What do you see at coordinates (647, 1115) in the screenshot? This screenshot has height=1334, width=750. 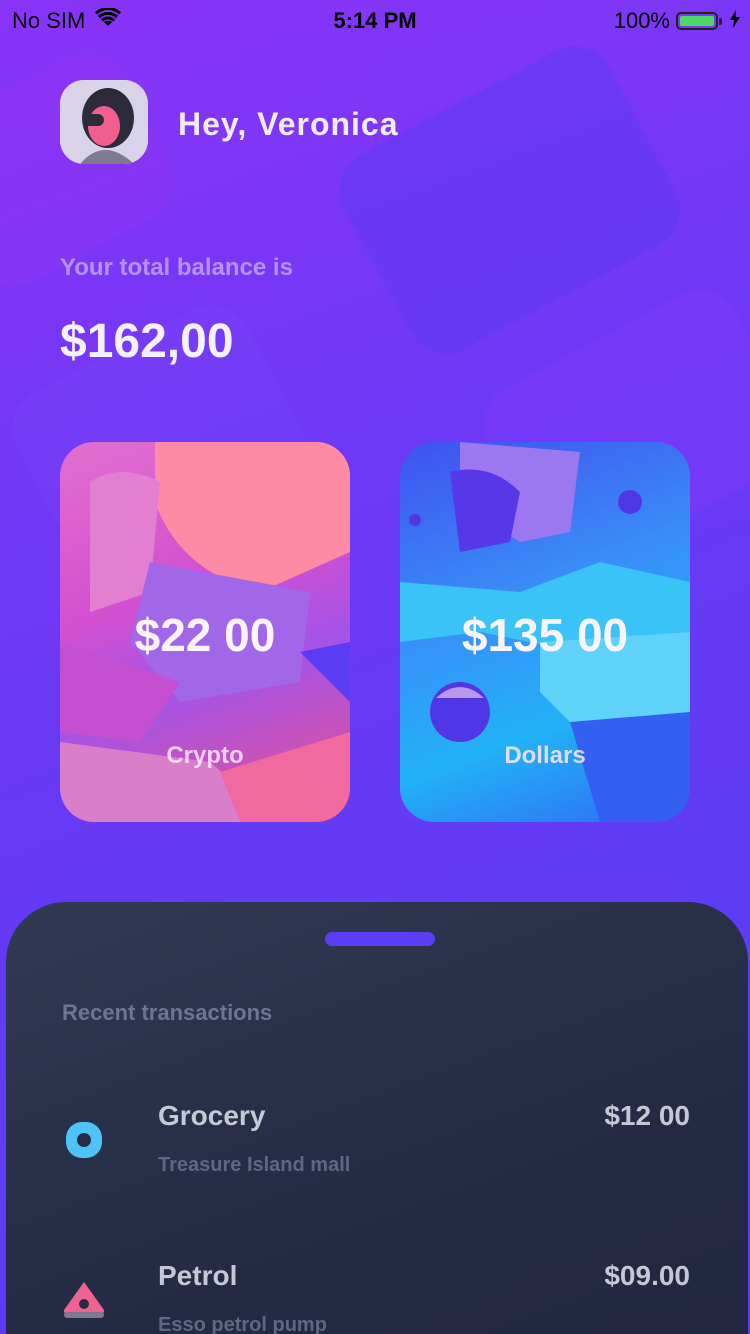 I see `transaction-amount: $12 00` at bounding box center [647, 1115].